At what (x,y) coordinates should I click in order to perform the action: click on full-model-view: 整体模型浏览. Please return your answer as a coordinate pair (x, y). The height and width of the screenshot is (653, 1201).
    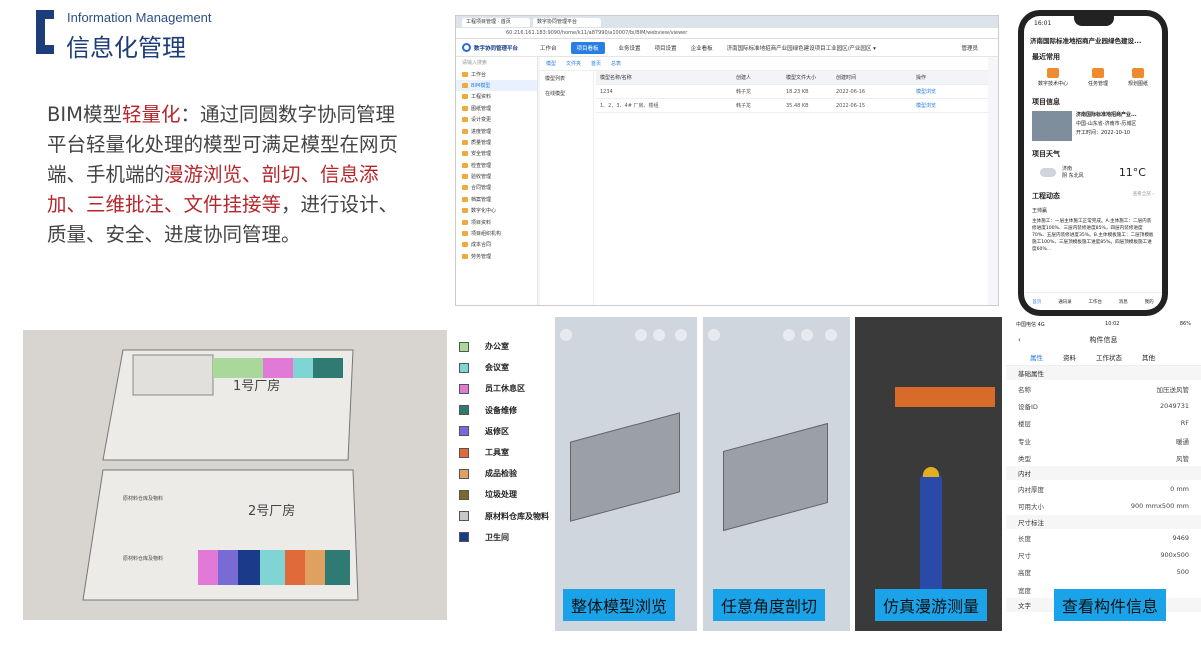
    Looking at the image, I should click on (626, 474).